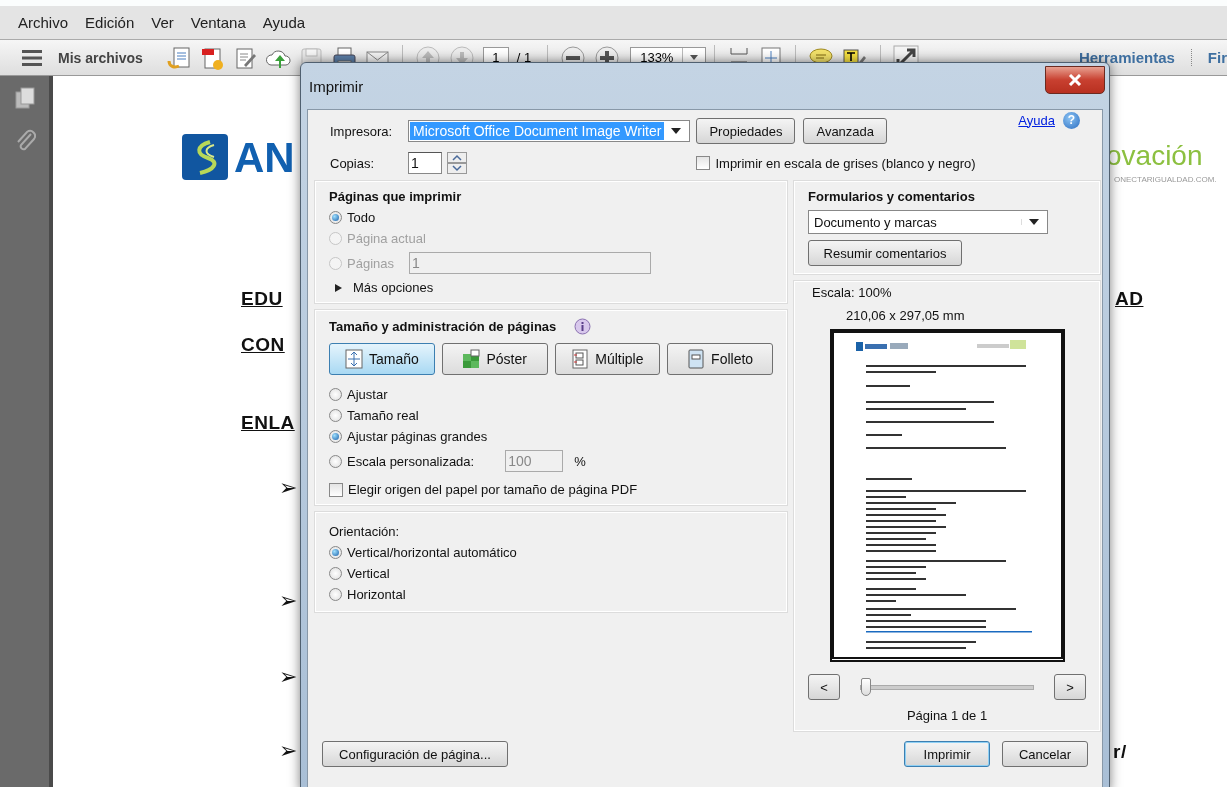  Describe the element at coordinates (1129, 299) in the screenshot. I see `document-text: AD` at that location.